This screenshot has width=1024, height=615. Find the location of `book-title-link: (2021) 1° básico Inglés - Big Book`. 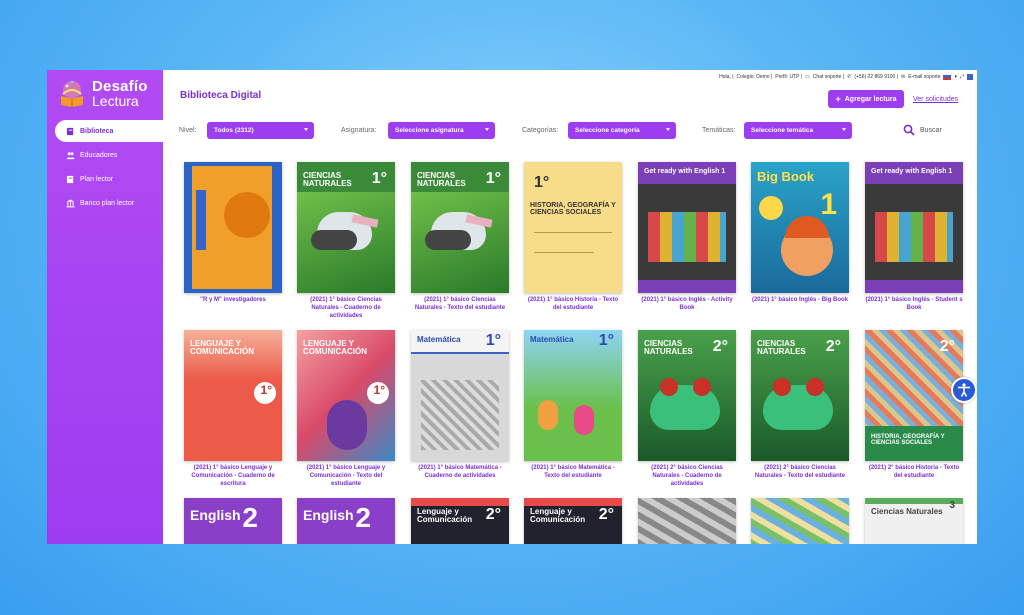

book-title-link: (2021) 1° básico Inglés - Big Book is located at coordinates (800, 301).